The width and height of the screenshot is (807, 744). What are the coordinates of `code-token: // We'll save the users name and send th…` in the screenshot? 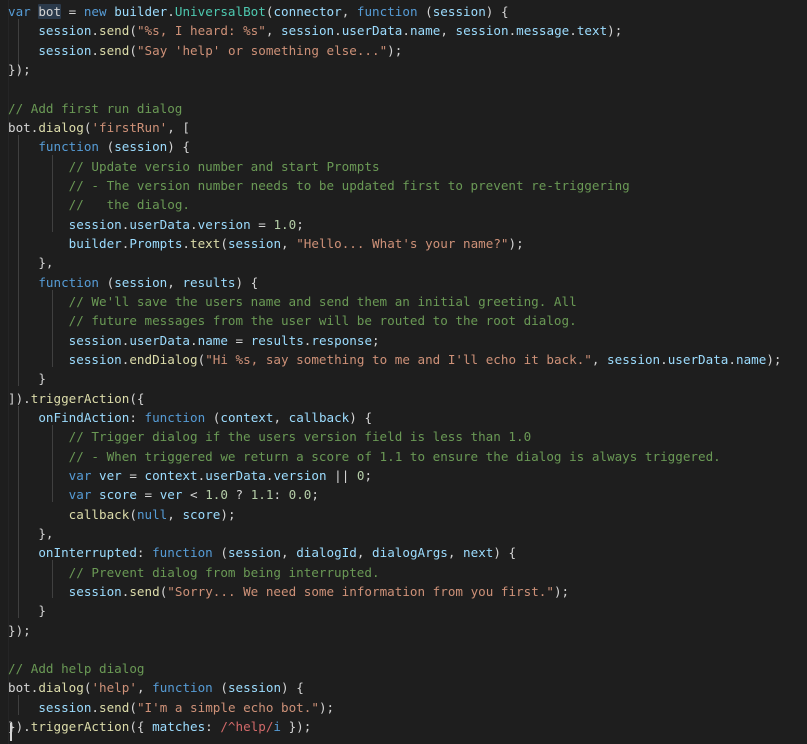 It's located at (322, 301).